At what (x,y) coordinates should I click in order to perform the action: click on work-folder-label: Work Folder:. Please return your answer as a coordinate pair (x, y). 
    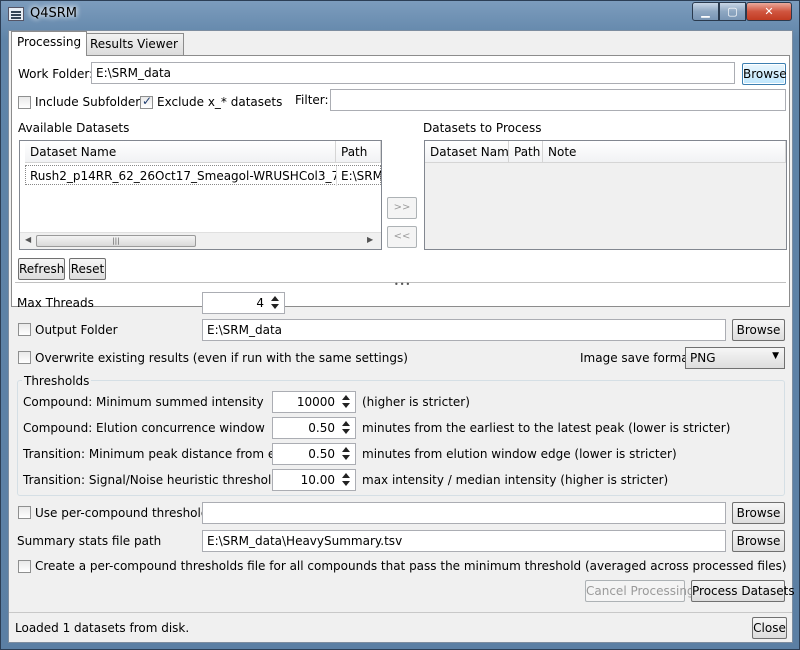
    Looking at the image, I should click on (56, 74).